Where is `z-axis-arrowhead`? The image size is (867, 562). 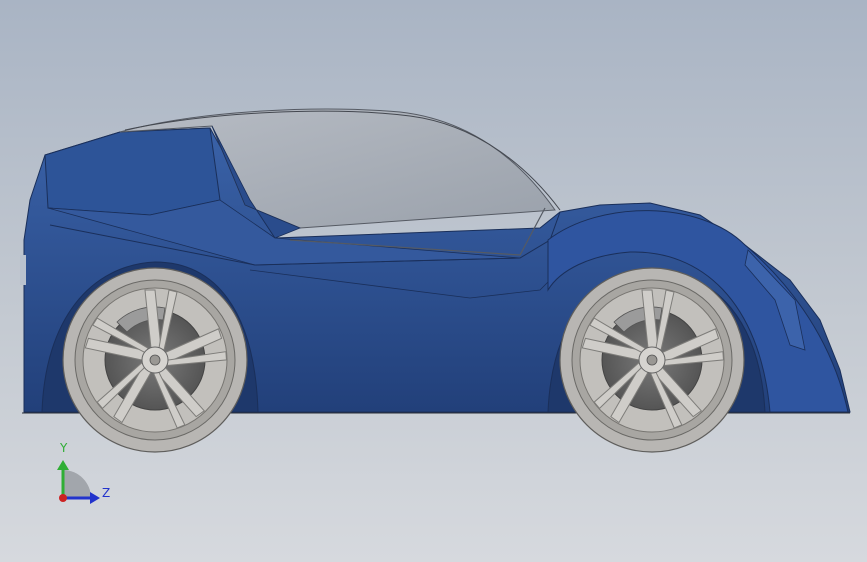 z-axis-arrowhead is located at coordinates (95, 498).